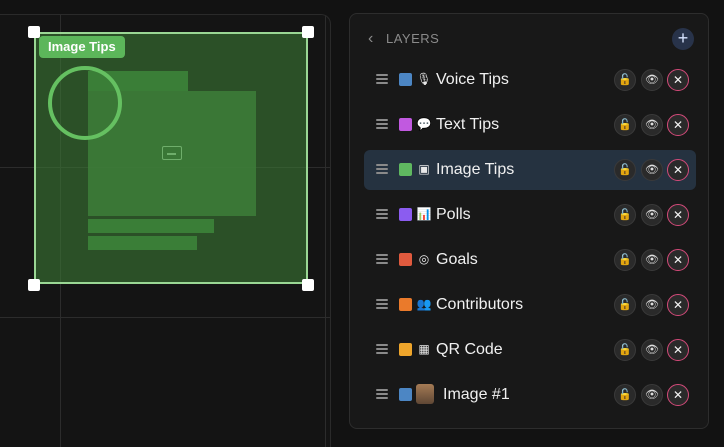 This screenshot has width=724, height=447. What do you see at coordinates (469, 349) in the screenshot?
I see `layer-name: QR Code` at bounding box center [469, 349].